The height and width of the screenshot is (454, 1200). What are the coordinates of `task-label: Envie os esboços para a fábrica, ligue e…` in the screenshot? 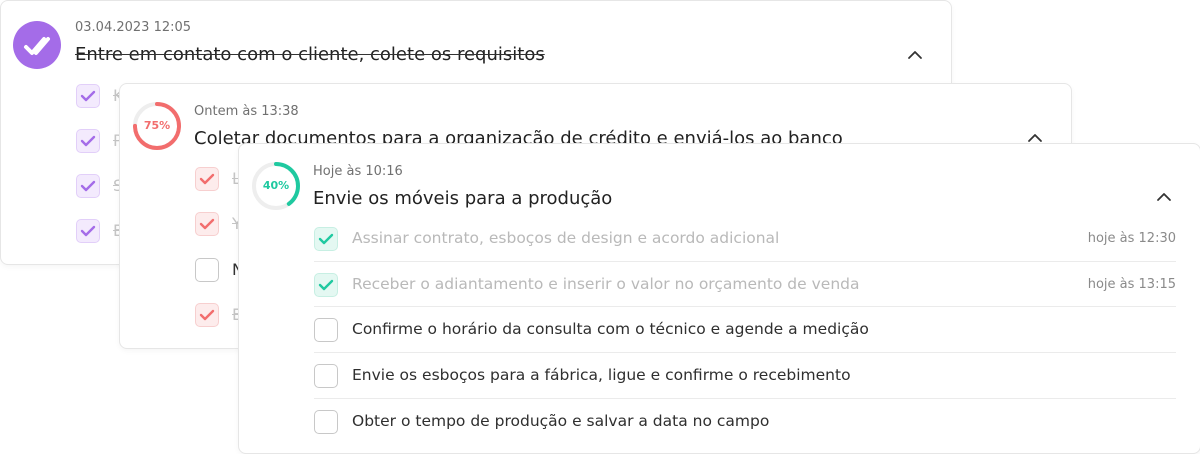 It's located at (601, 375).